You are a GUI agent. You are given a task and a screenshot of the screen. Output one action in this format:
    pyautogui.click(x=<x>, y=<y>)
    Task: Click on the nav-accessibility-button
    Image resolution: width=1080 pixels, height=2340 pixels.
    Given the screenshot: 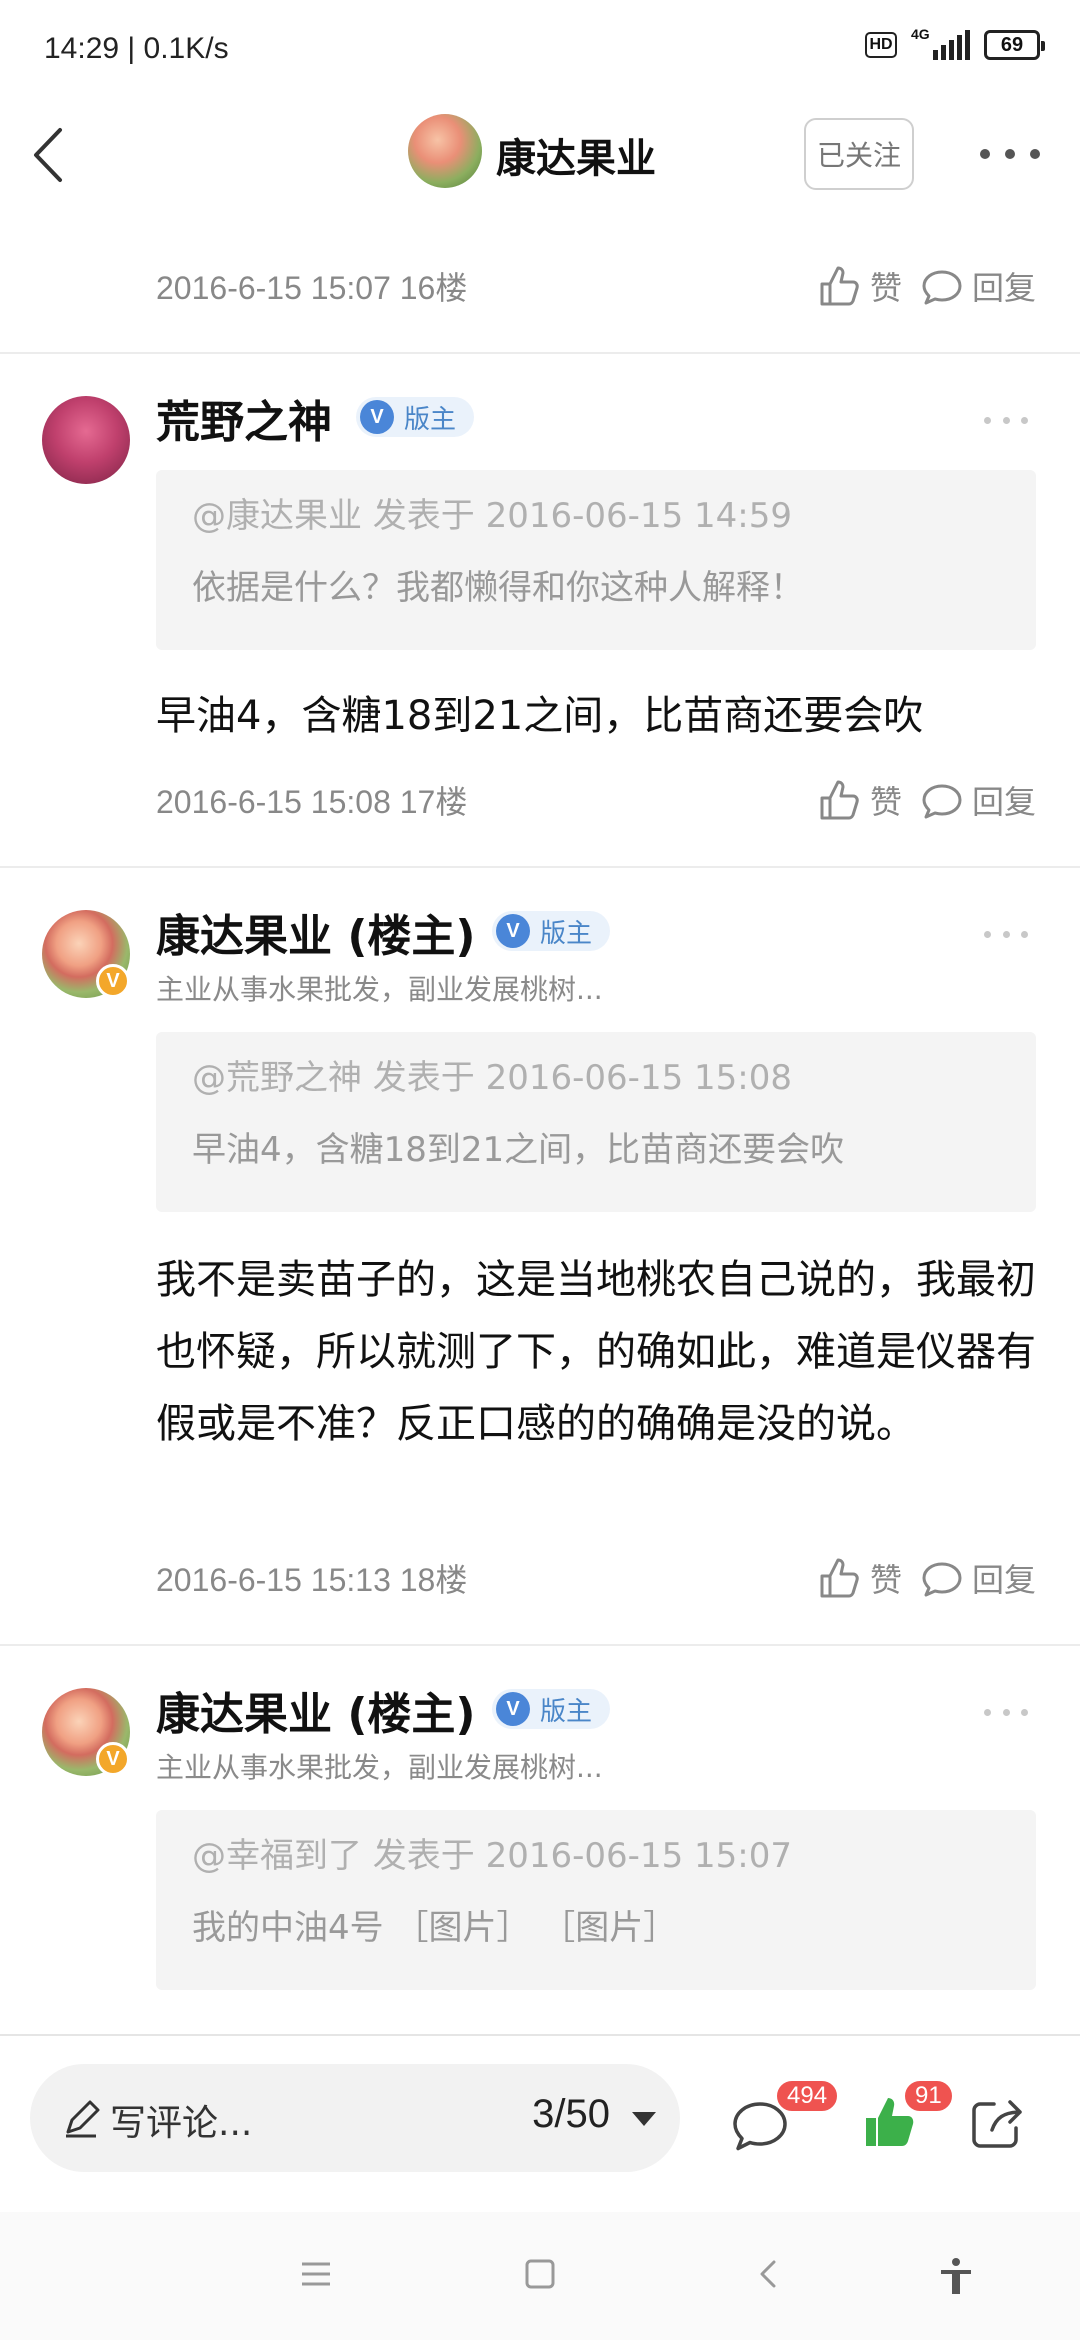 What is the action you would take?
    pyautogui.click(x=956, y=2278)
    